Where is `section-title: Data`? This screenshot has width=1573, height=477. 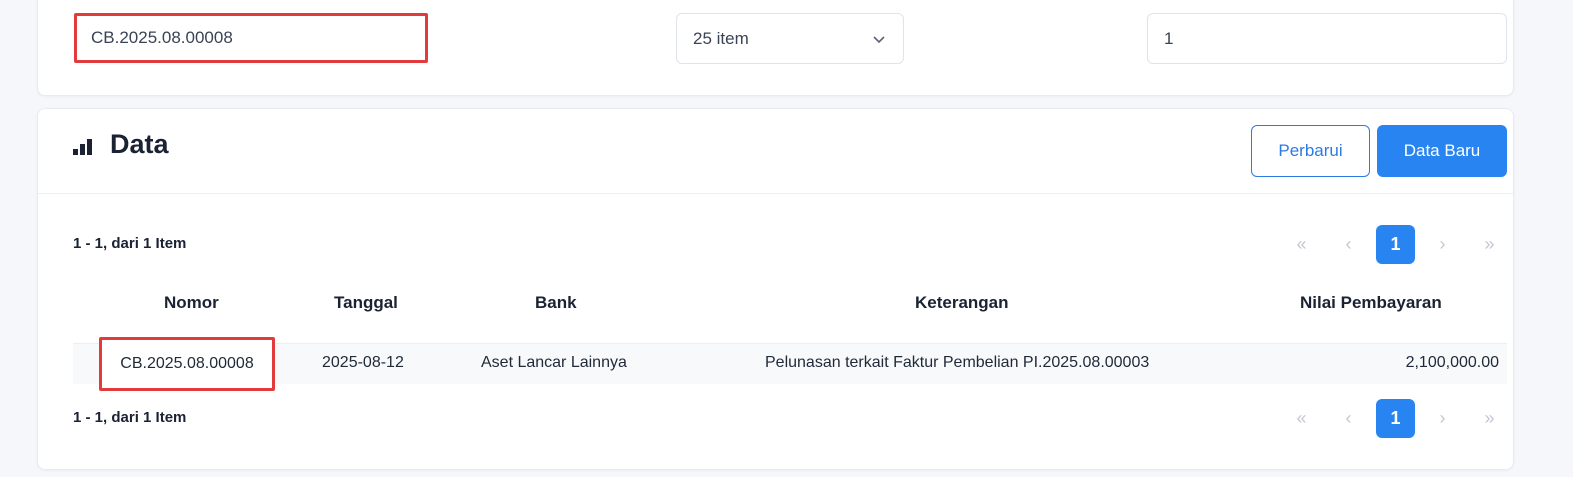
section-title: Data is located at coordinates (139, 144).